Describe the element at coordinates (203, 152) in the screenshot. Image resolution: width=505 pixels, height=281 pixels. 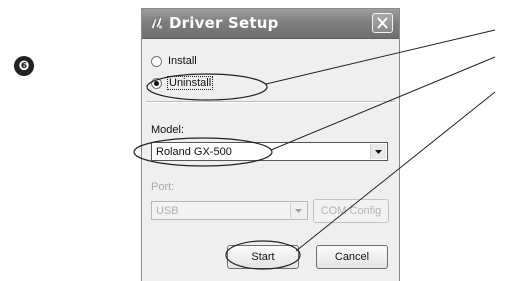
I see `model-highlight-ellipse` at that location.